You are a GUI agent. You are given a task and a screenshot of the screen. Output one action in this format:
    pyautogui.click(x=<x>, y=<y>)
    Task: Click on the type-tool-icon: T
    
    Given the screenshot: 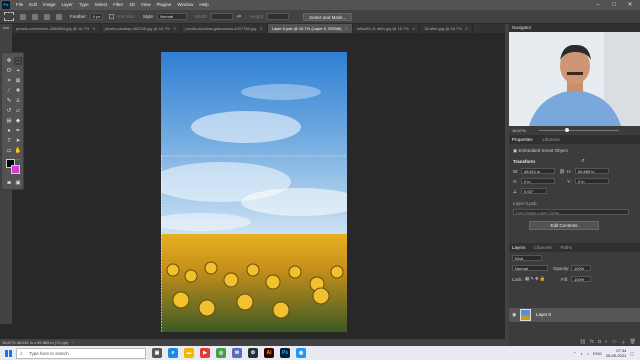 What is the action you would take?
    pyautogui.click(x=9, y=141)
    